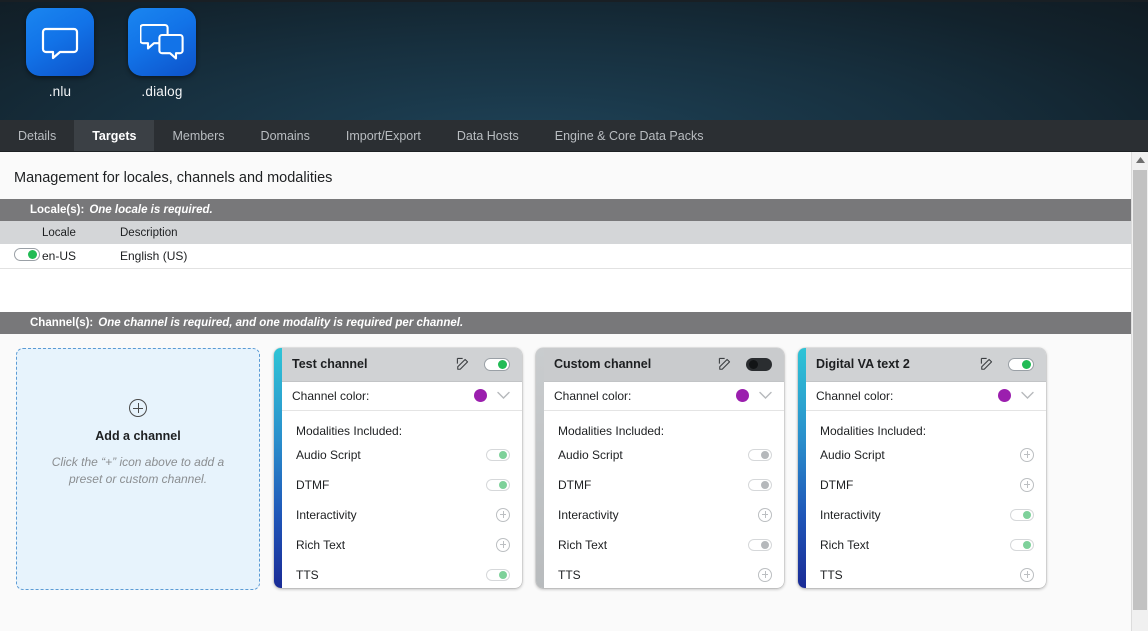 This screenshot has width=1148, height=631. What do you see at coordinates (488, 135) in the screenshot?
I see `tab-data-hosts: Data Hosts` at bounding box center [488, 135].